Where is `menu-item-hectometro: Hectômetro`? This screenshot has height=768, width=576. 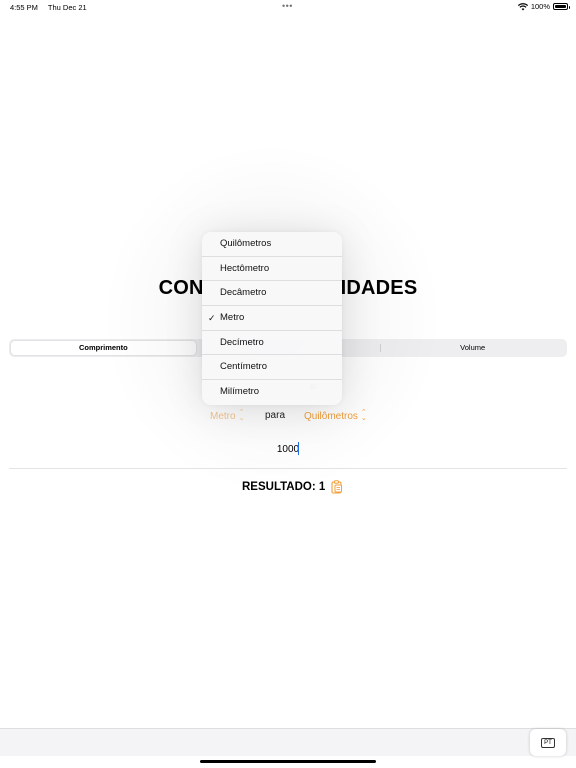
menu-item-hectometro: Hectômetro is located at coordinates (272, 269).